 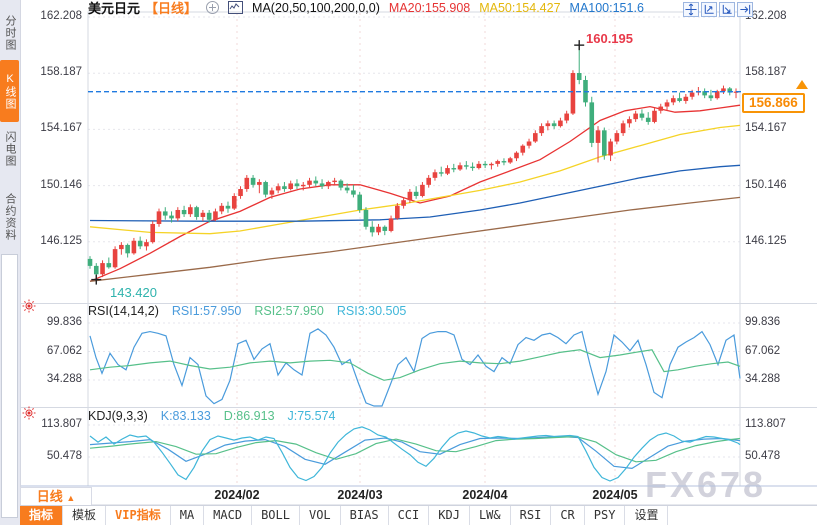 I want to click on kdj-k-value: K:83.133, so click(x=185, y=416).